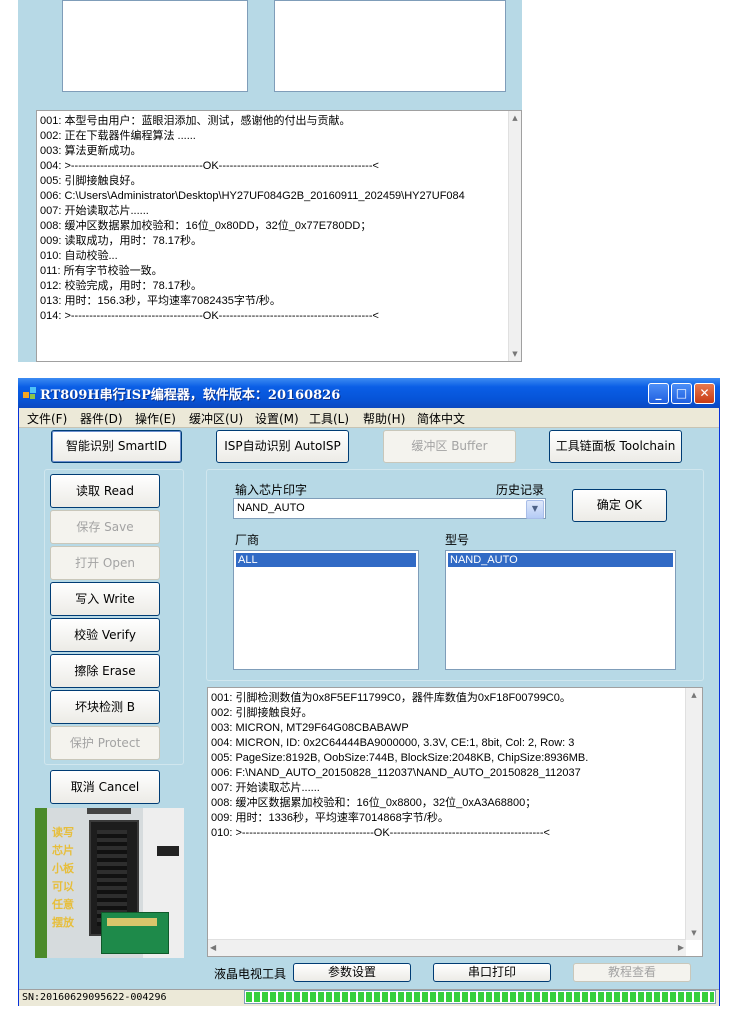 This screenshot has height=1022, width=750. Describe the element at coordinates (330, 818) in the screenshot. I see `log-line: 009: 用时：1336秒，平均速率7014868字节/秒。` at that location.